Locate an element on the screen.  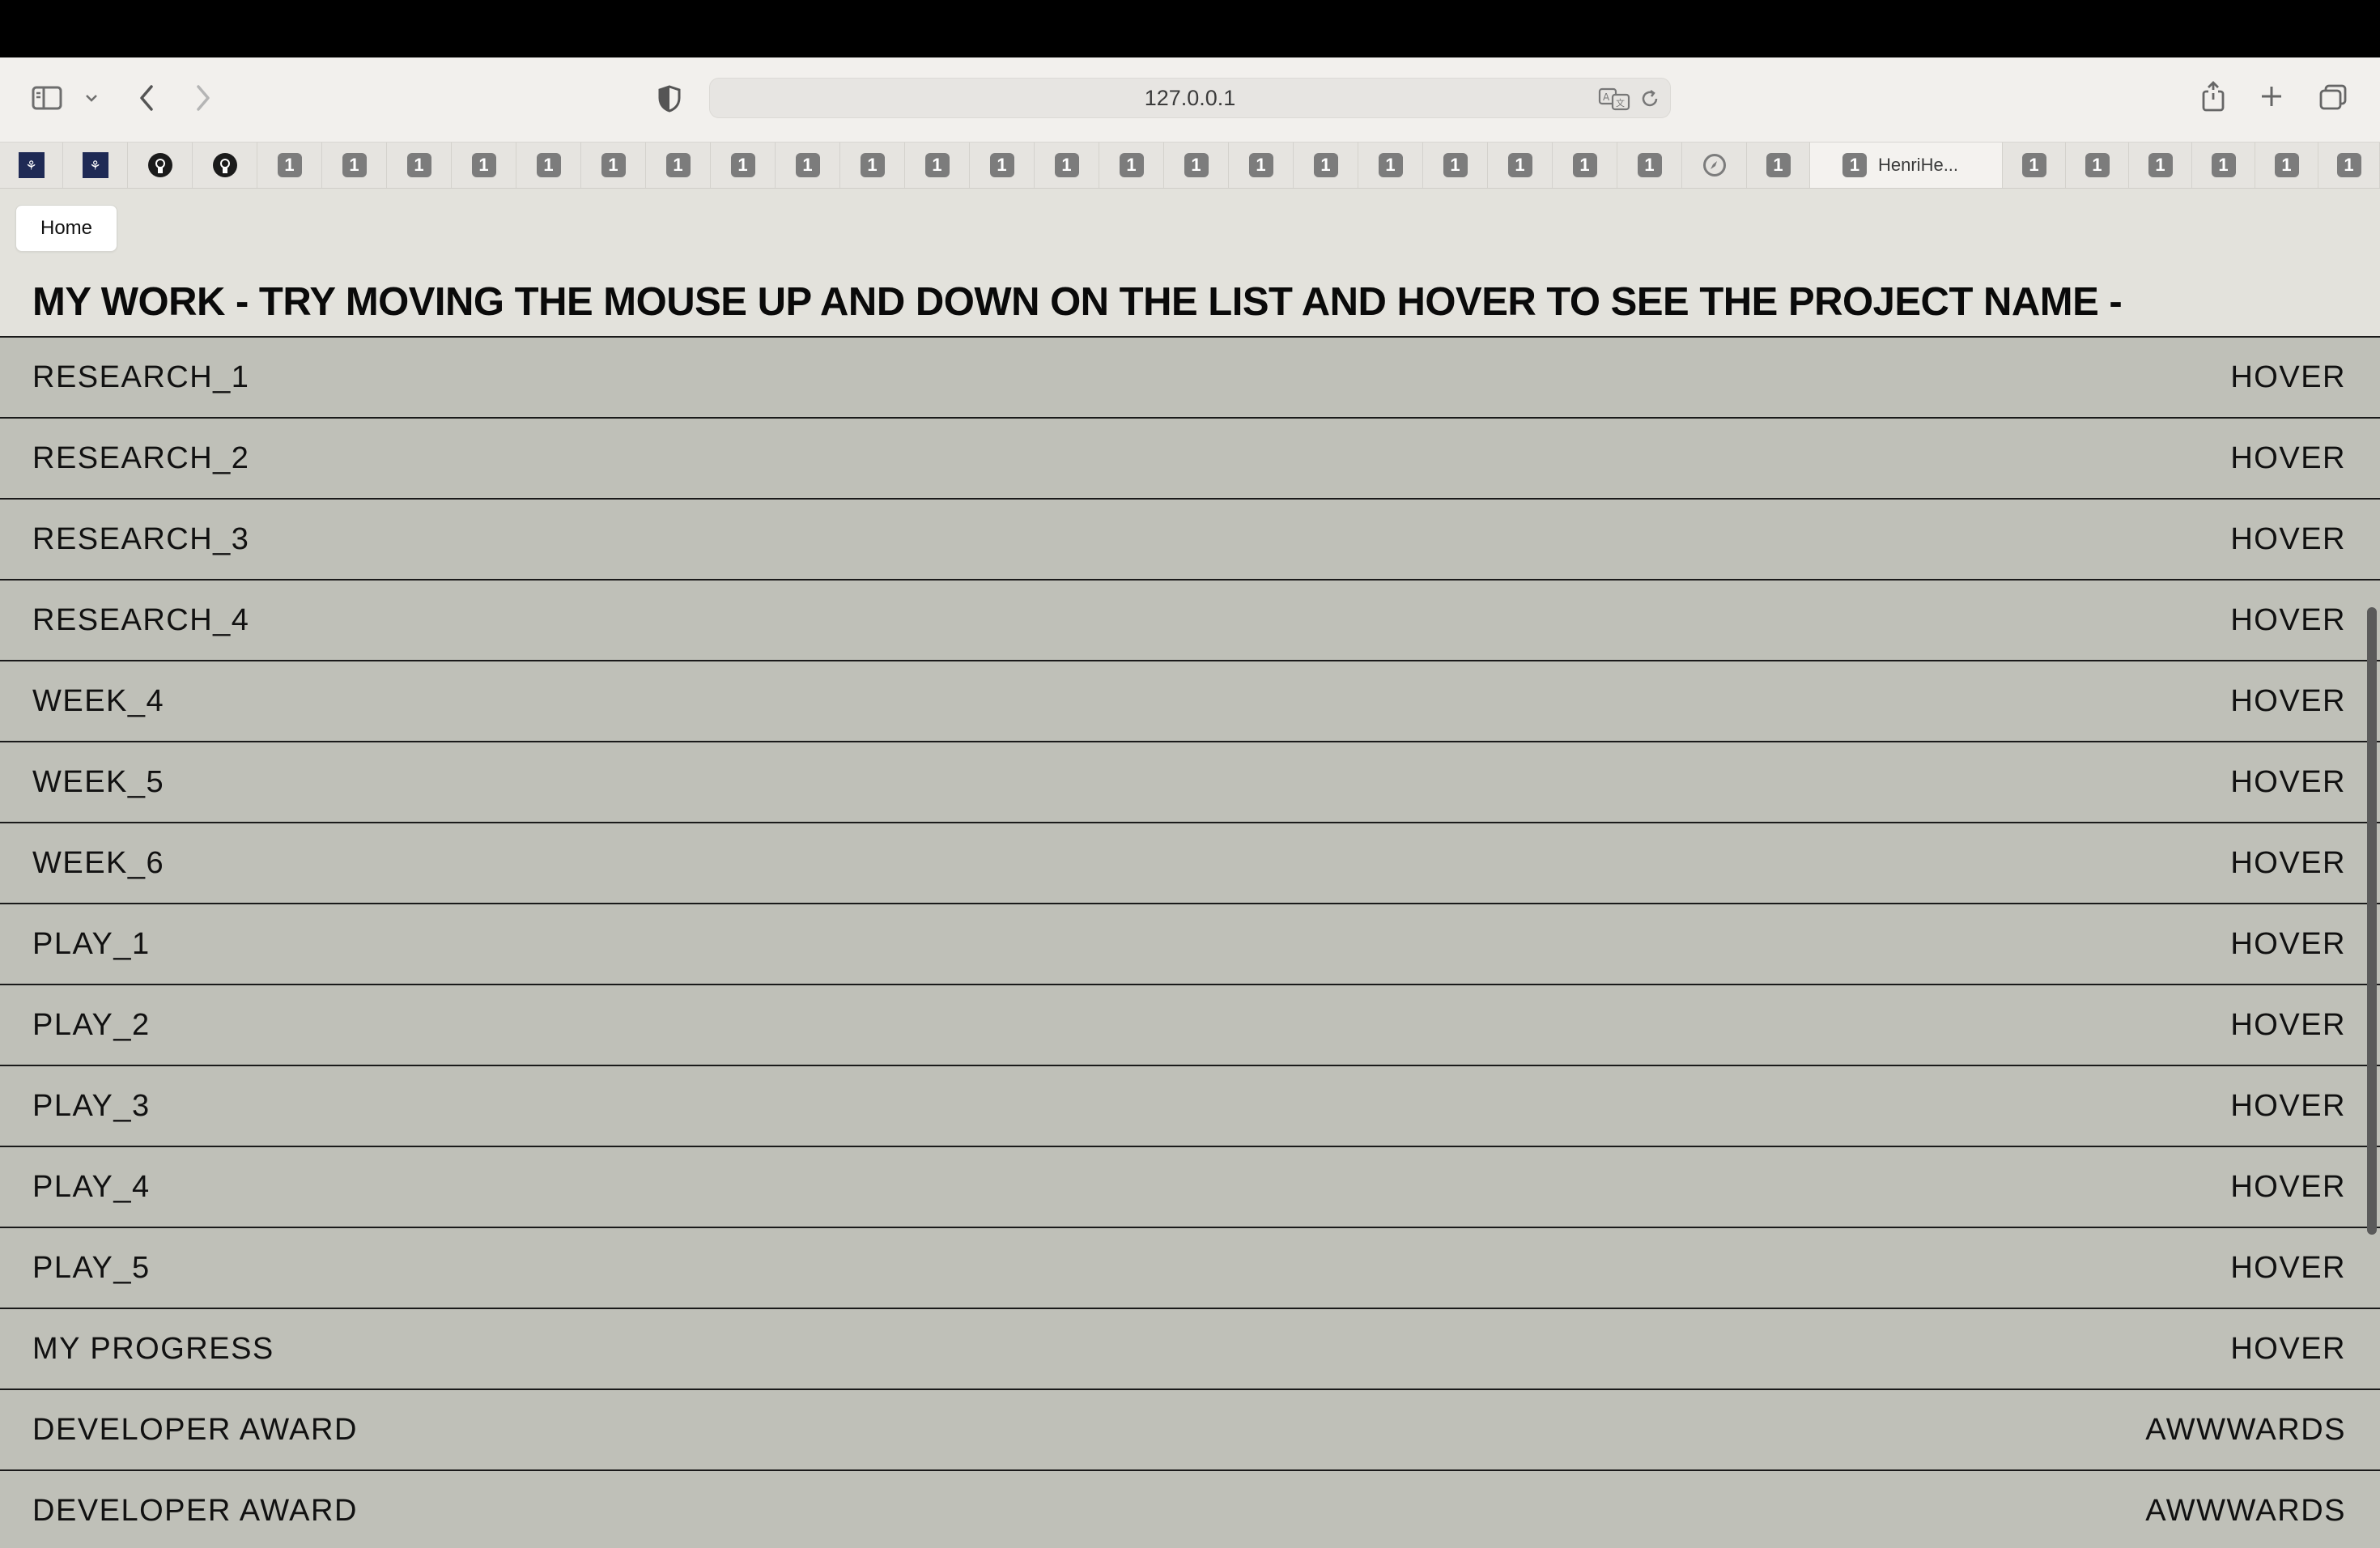
tab-local-17: 1 is located at coordinates (1326, 165).